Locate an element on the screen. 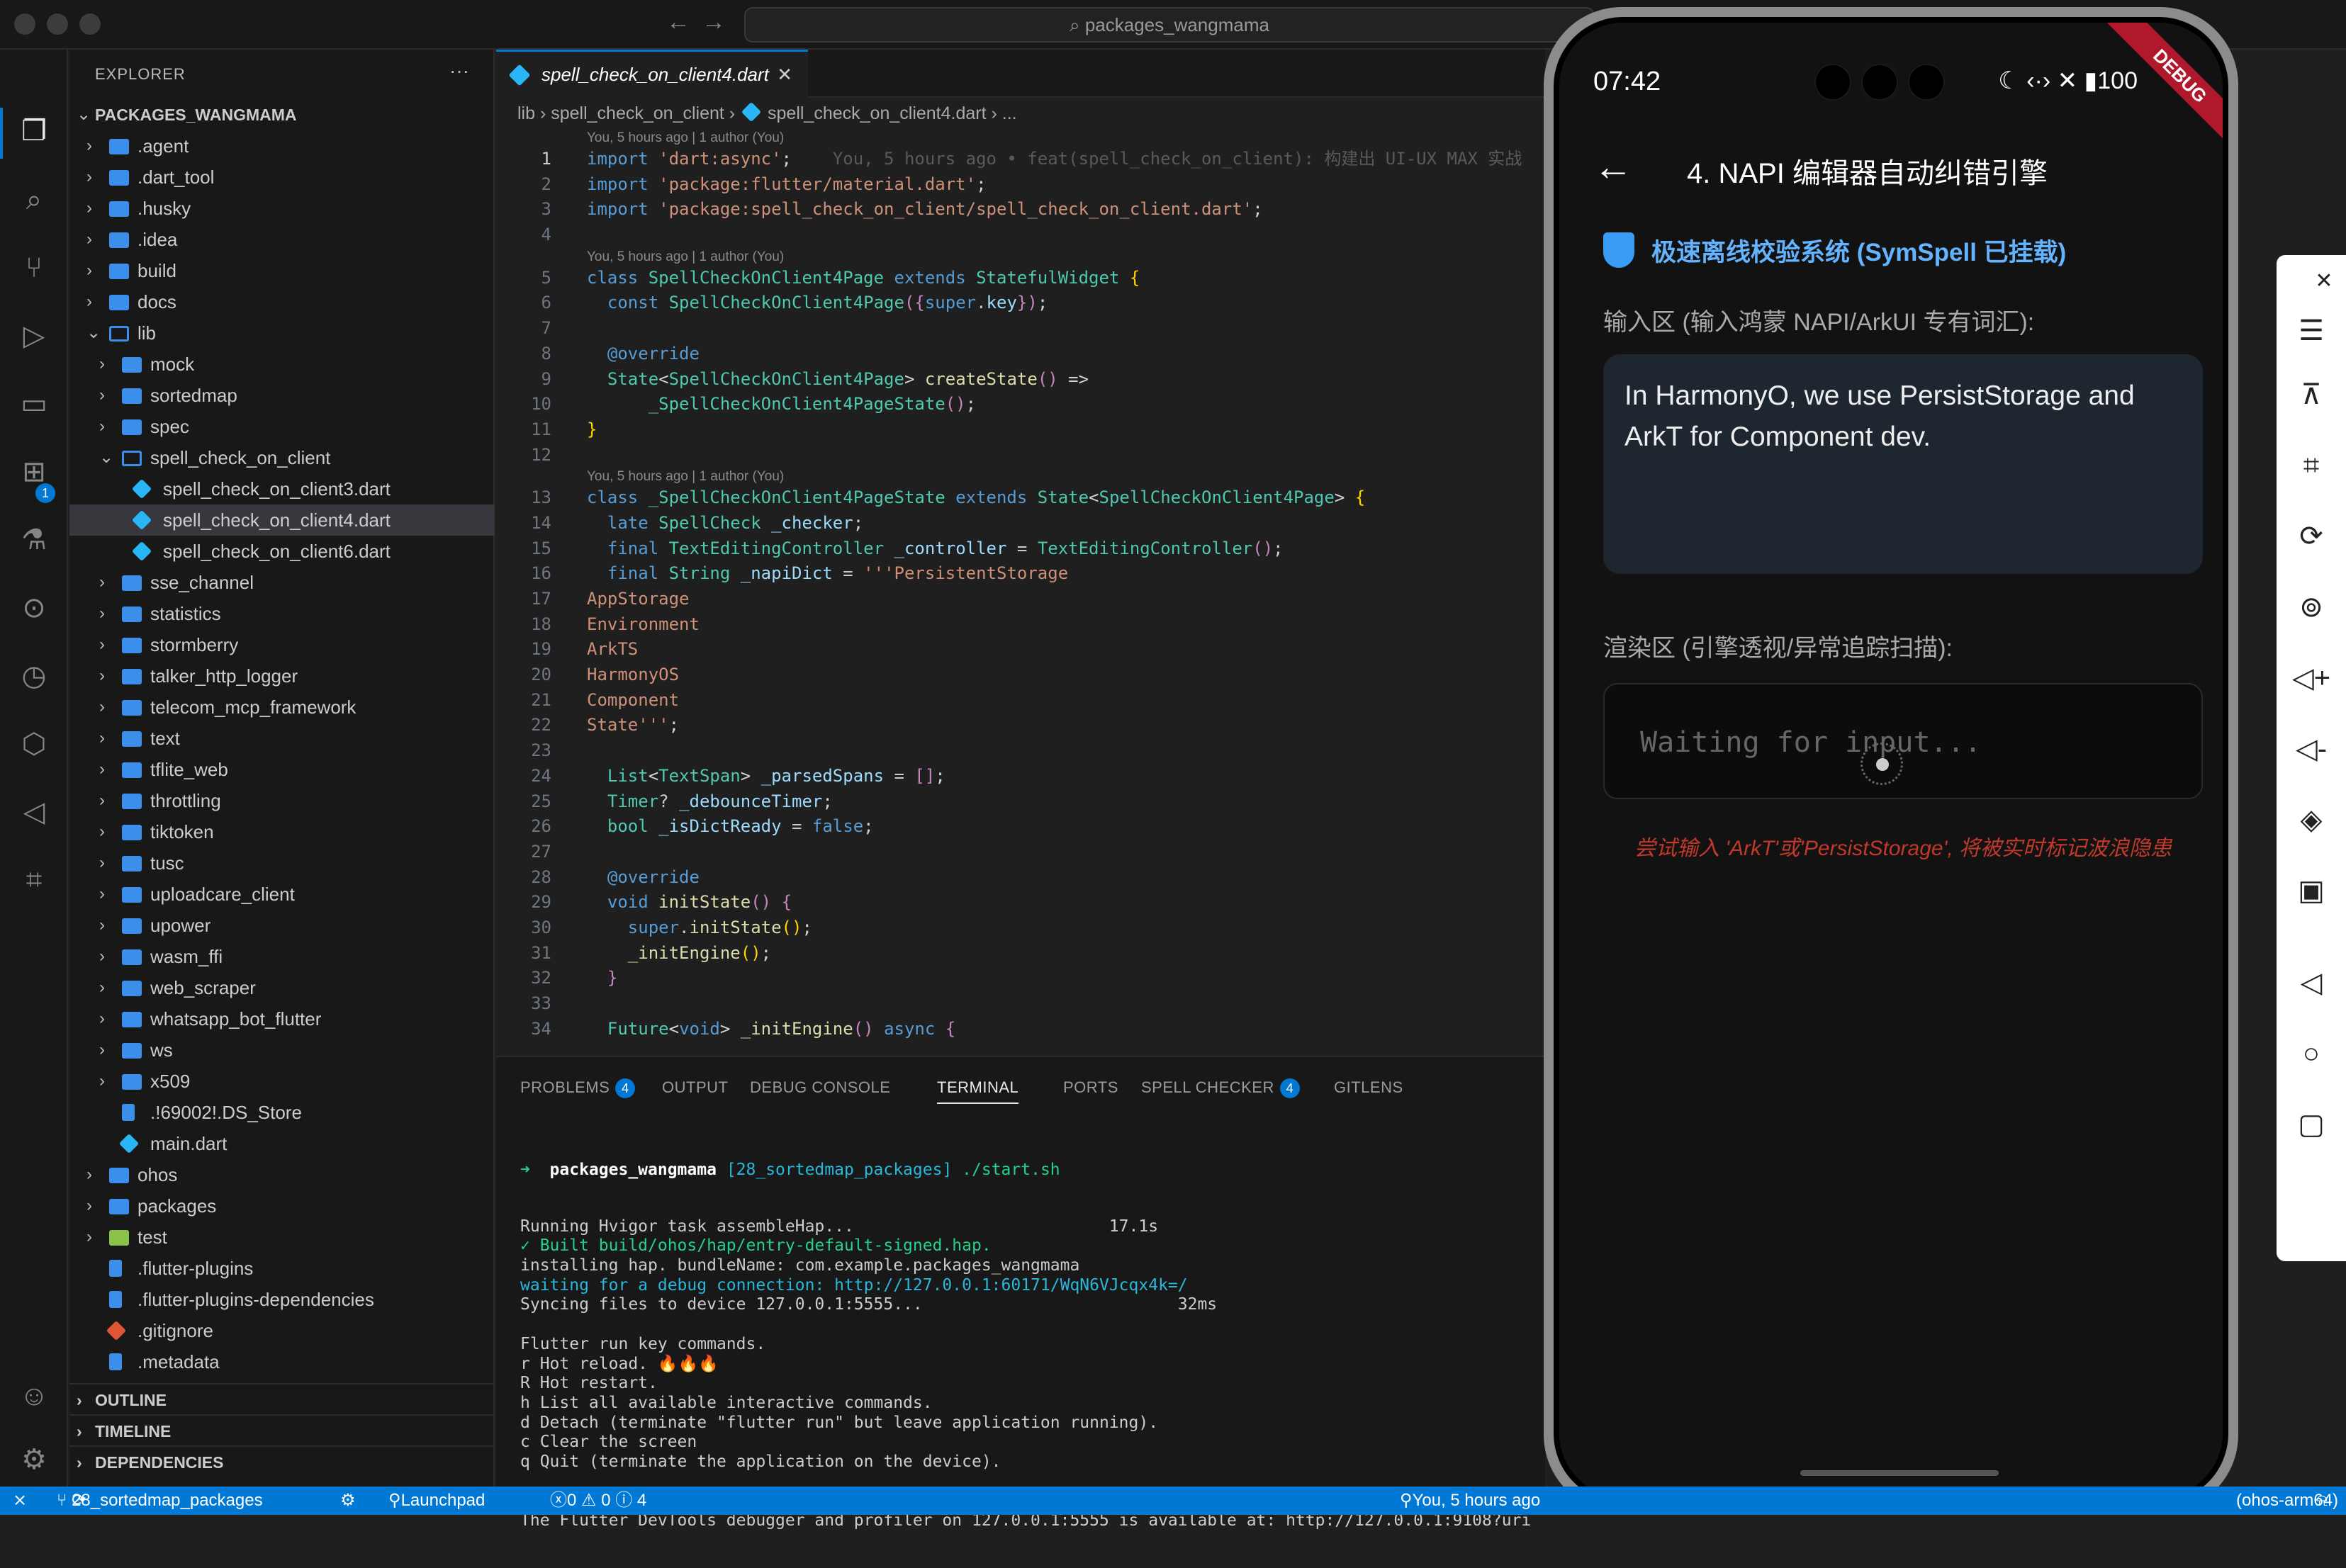 The image size is (2346, 1568). tree-item: spell_check_on_client4.dart is located at coordinates (282, 520).